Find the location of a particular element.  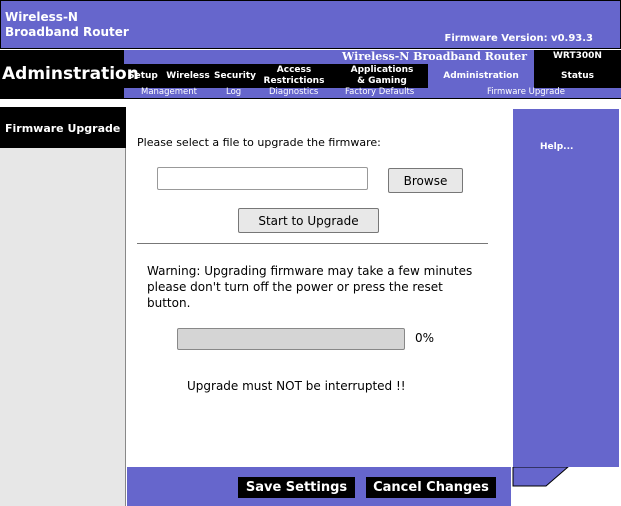

upgrade-progress-bar is located at coordinates (291, 339).